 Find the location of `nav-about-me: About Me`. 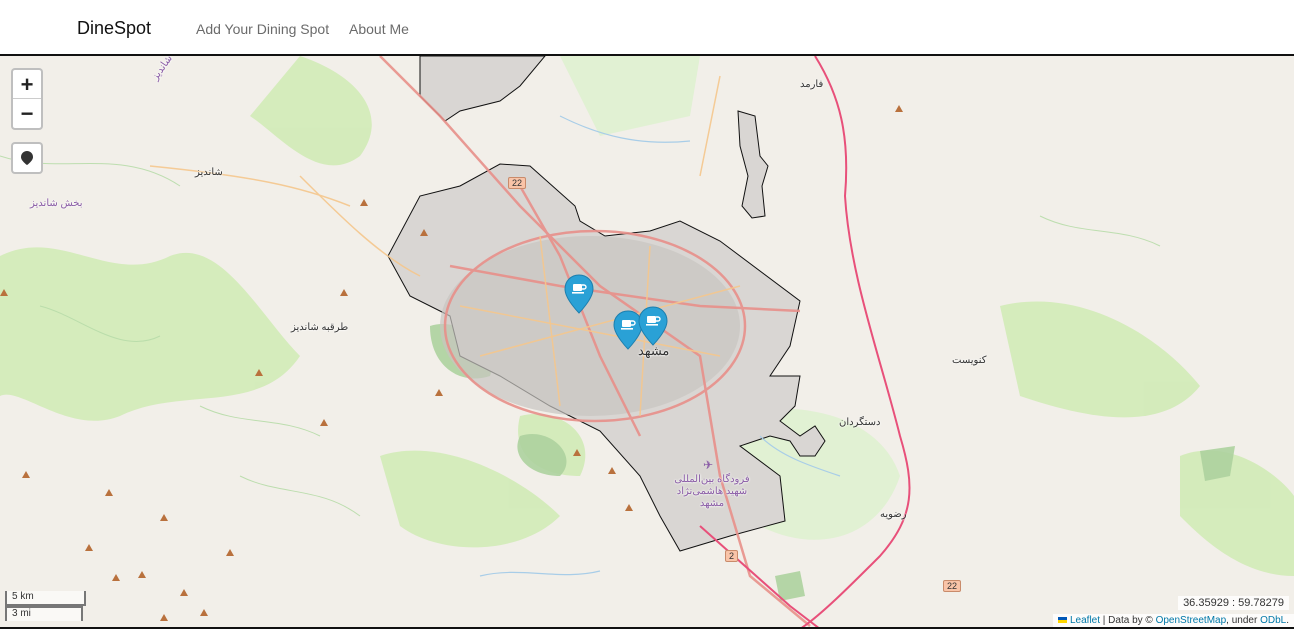

nav-about-me: About Me is located at coordinates (379, 29).